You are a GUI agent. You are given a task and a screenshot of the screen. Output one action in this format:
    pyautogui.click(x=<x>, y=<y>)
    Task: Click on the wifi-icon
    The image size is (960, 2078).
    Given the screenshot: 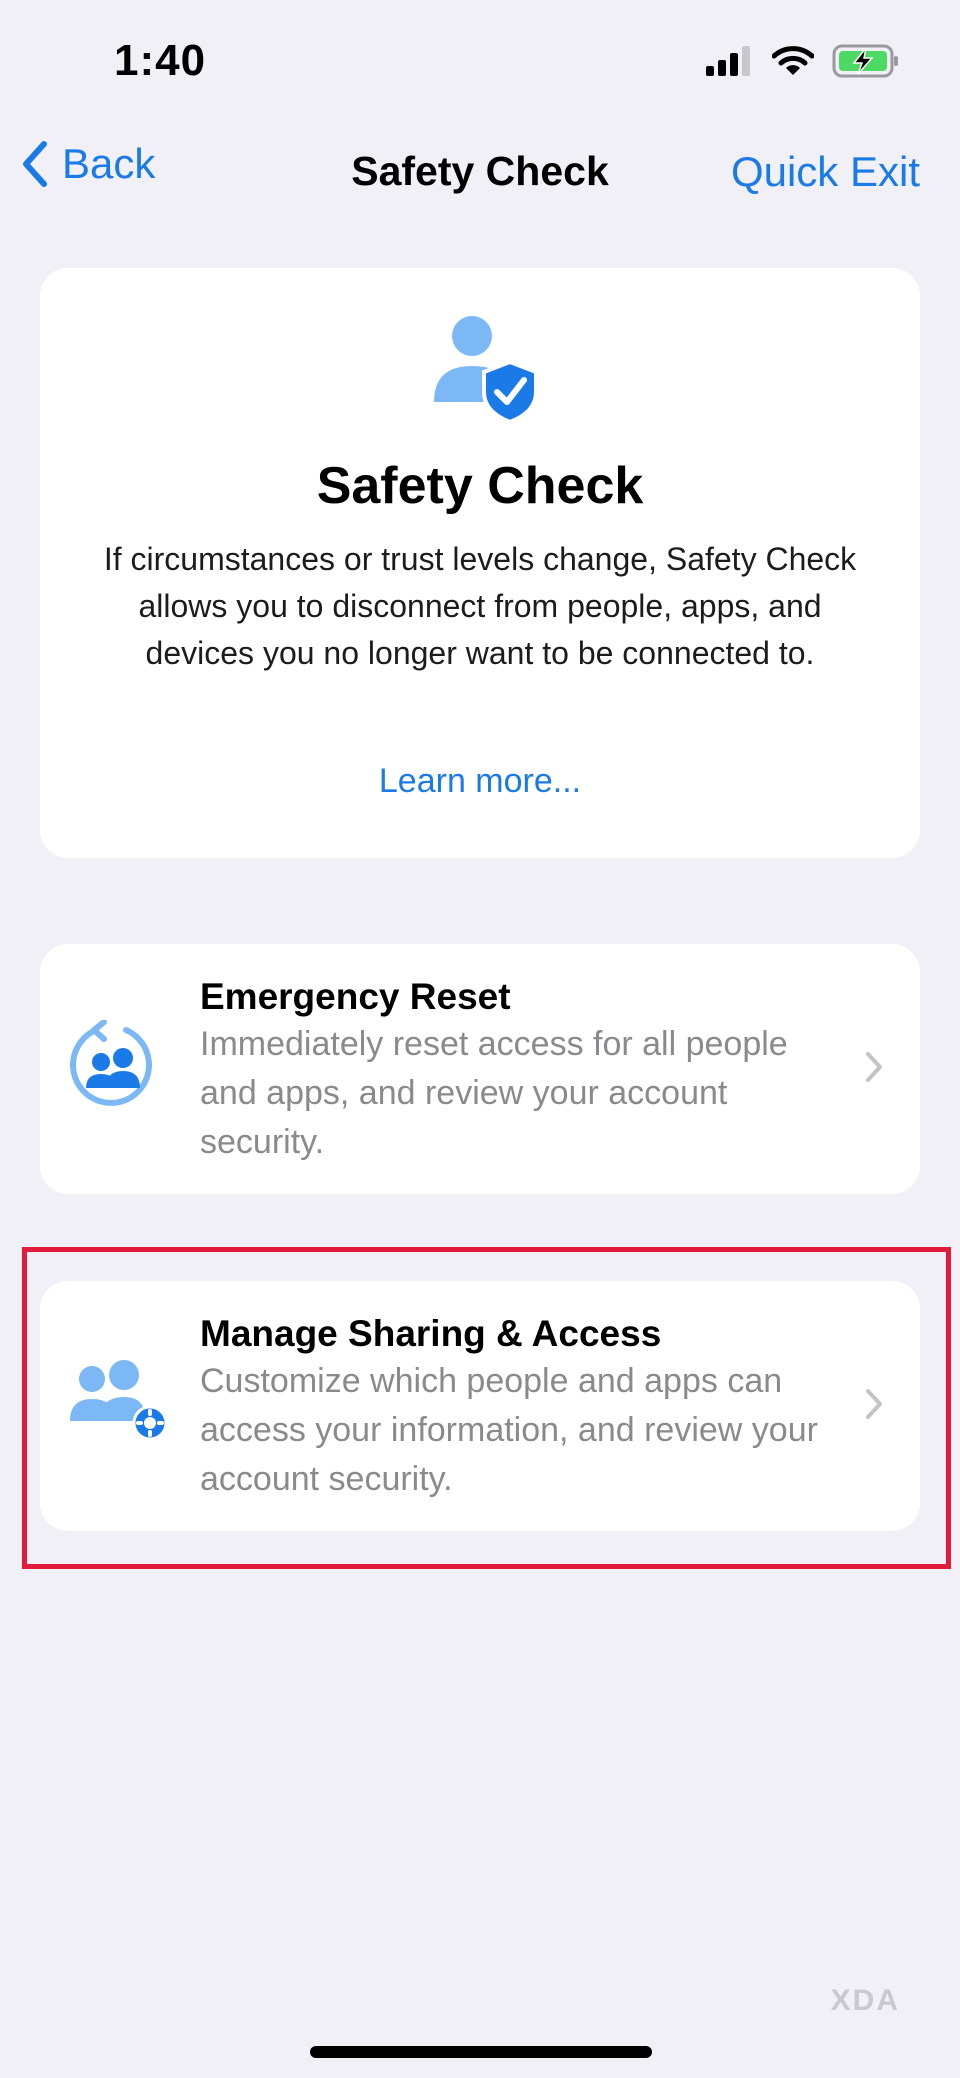 What is the action you would take?
    pyautogui.click(x=793, y=60)
    